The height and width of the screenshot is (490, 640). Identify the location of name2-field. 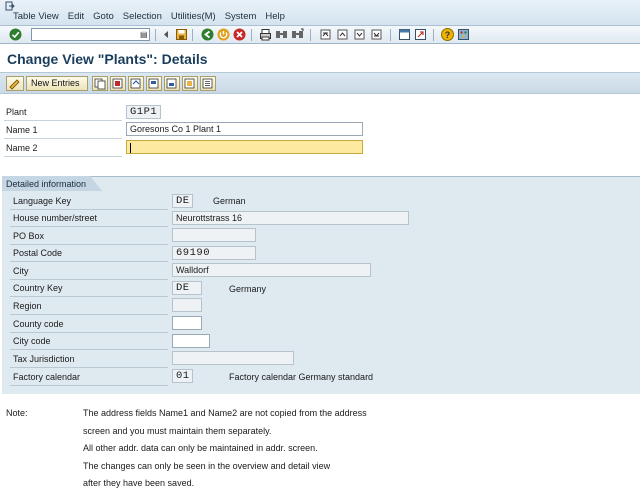
(244, 147).